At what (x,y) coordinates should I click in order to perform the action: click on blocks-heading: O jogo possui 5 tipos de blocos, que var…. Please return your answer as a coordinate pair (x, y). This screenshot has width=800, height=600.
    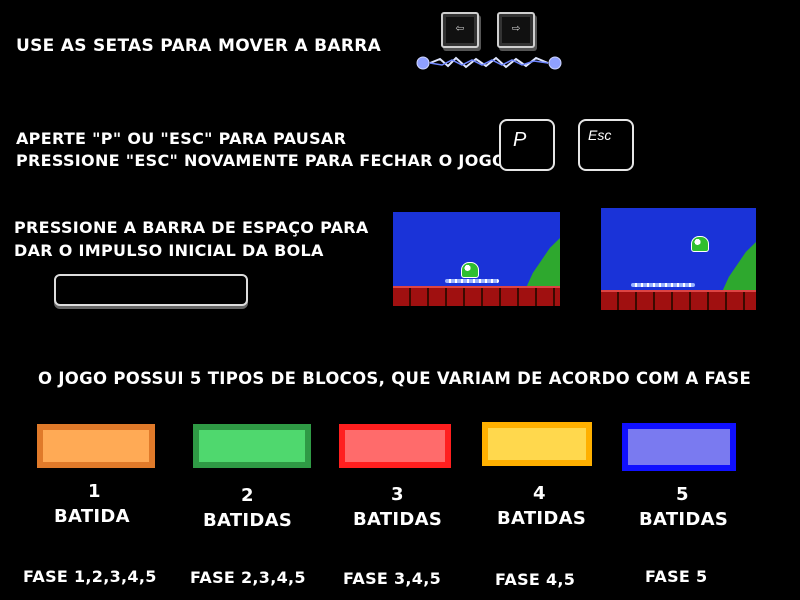
    Looking at the image, I should click on (395, 378).